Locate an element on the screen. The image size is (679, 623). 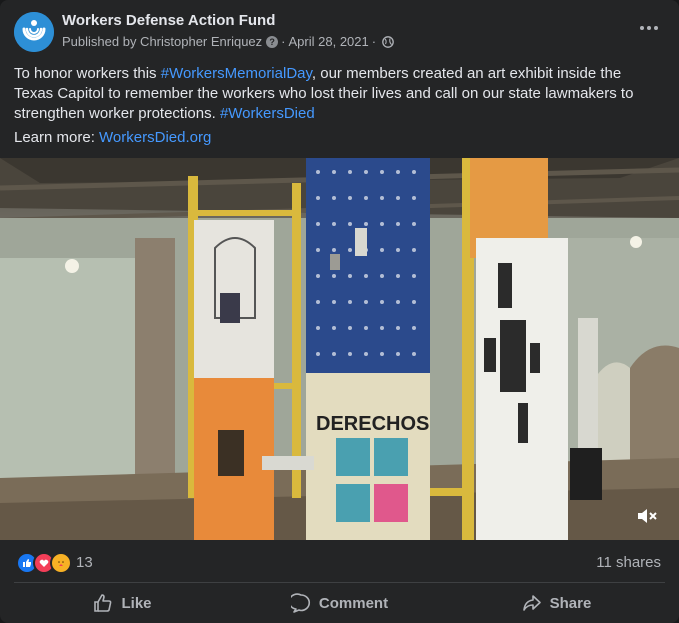
published-by: Published by Christopher Enriquez is located at coordinates (162, 41).